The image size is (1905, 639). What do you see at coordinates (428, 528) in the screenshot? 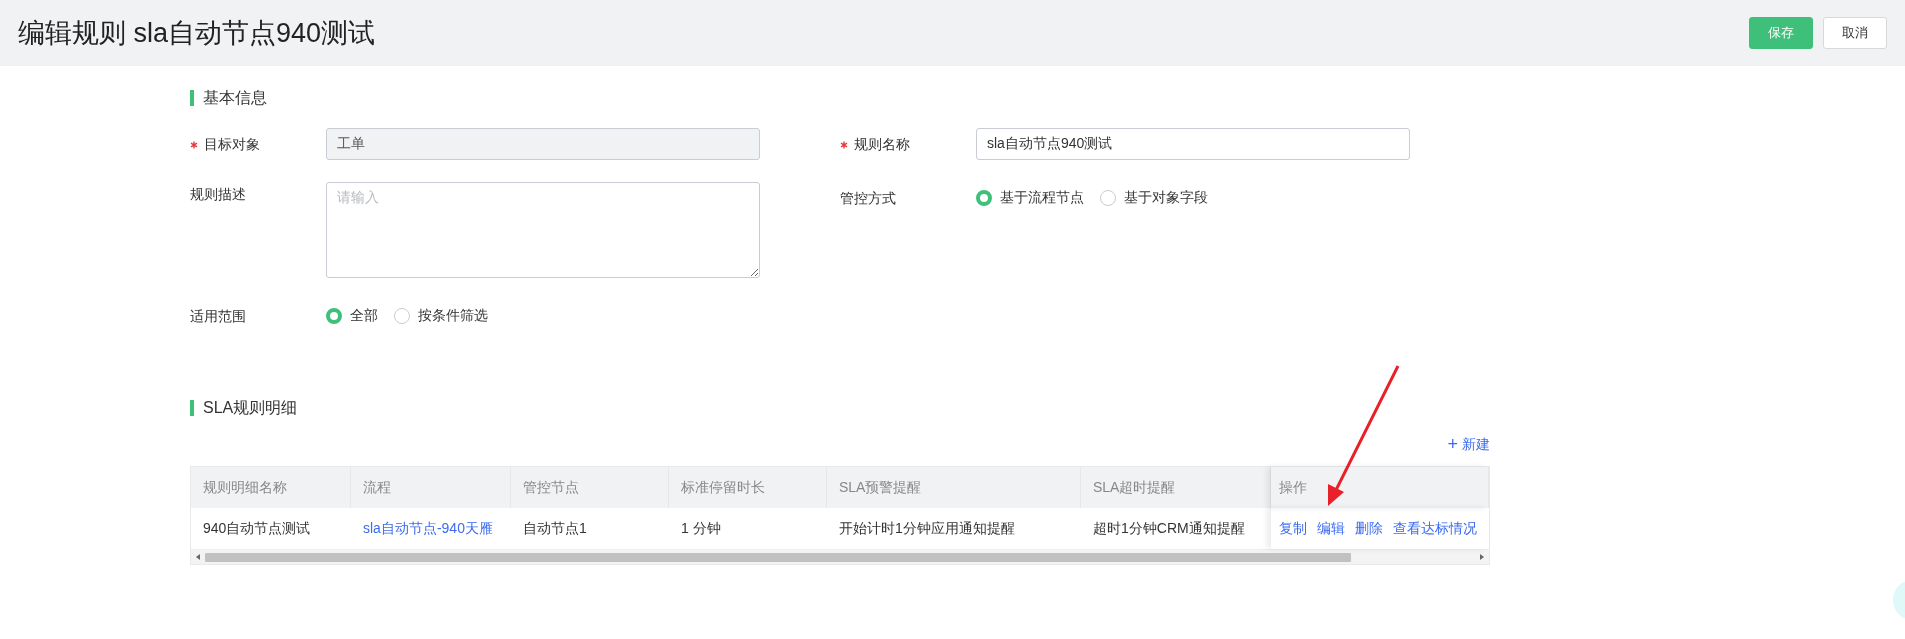
I see `process-link: sla自动节点-940天雁` at bounding box center [428, 528].